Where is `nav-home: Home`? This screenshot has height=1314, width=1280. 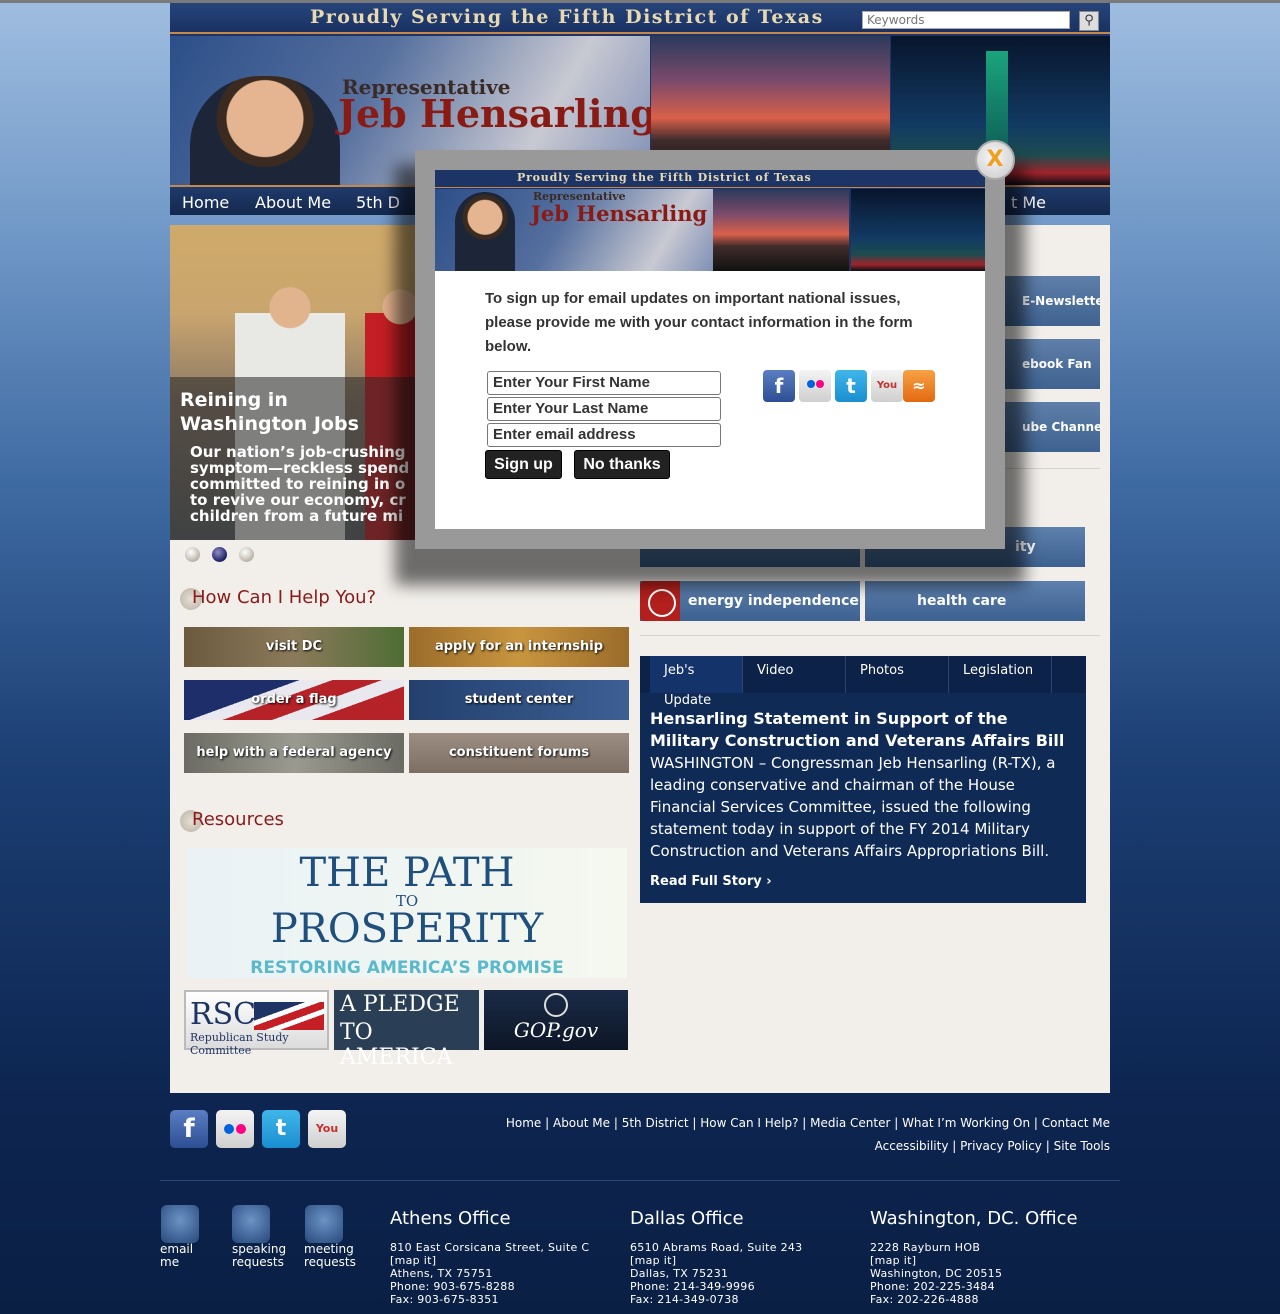
nav-home: Home is located at coordinates (205, 202).